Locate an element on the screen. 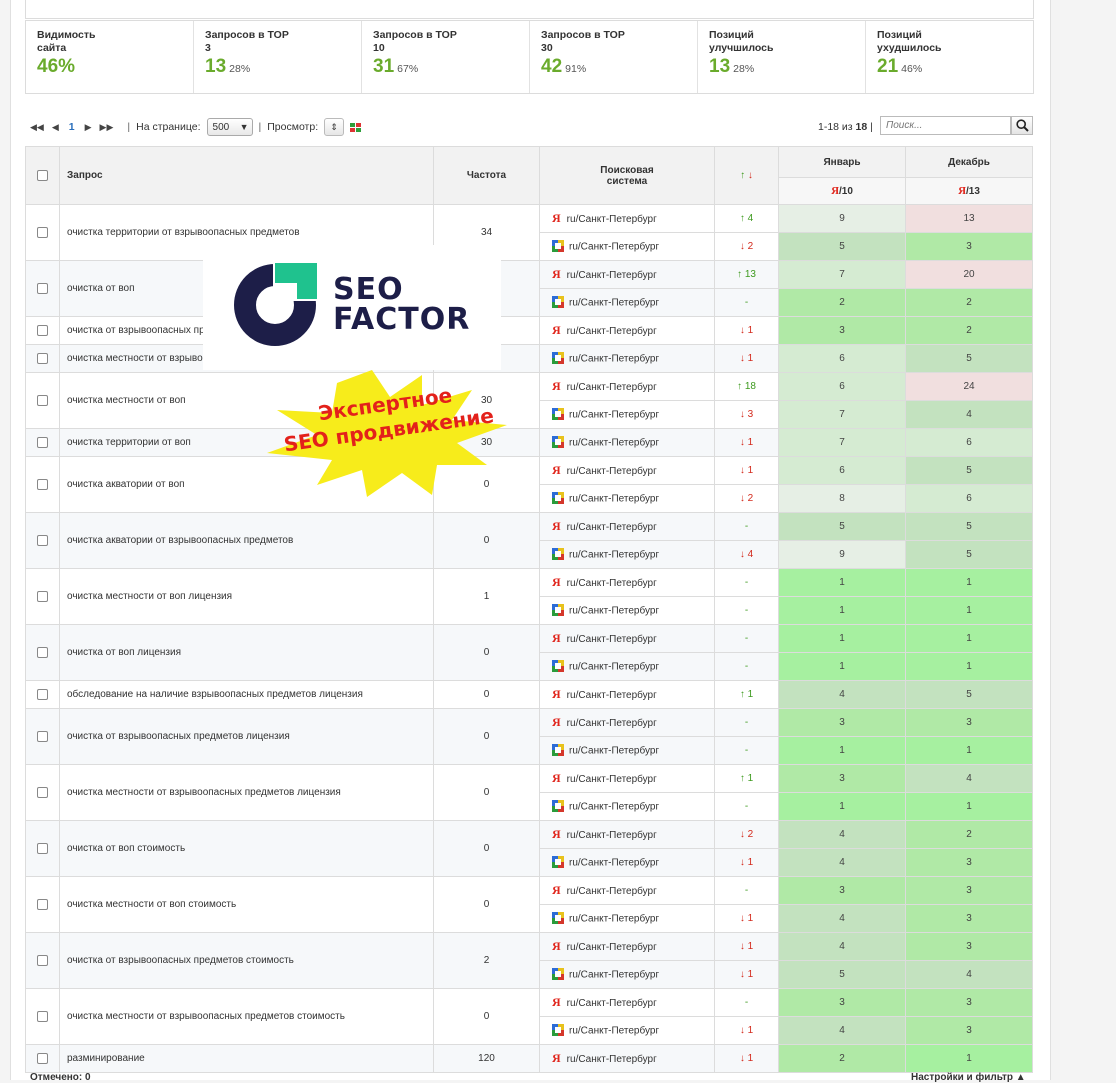 This screenshot has width=1116, height=1083. current-page-link: 1 is located at coordinates (72, 127).